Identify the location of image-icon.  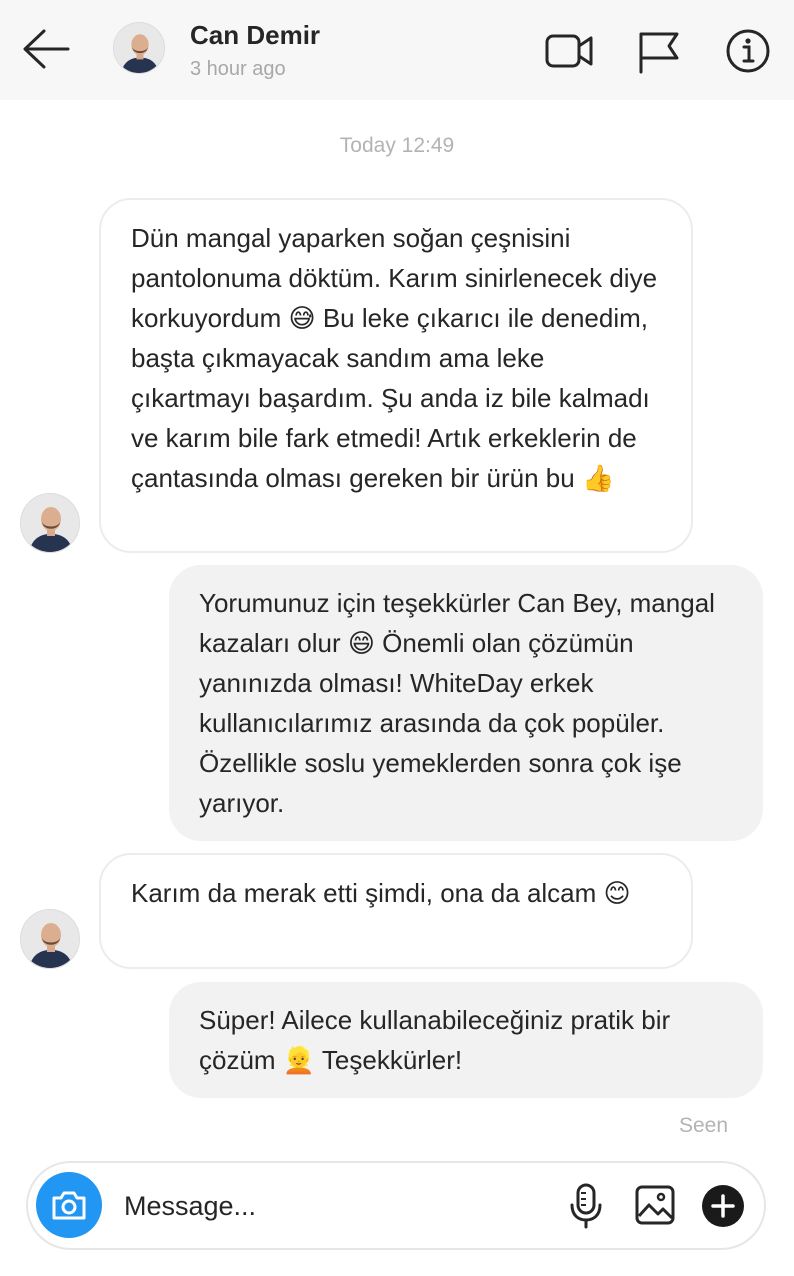
(655, 1205).